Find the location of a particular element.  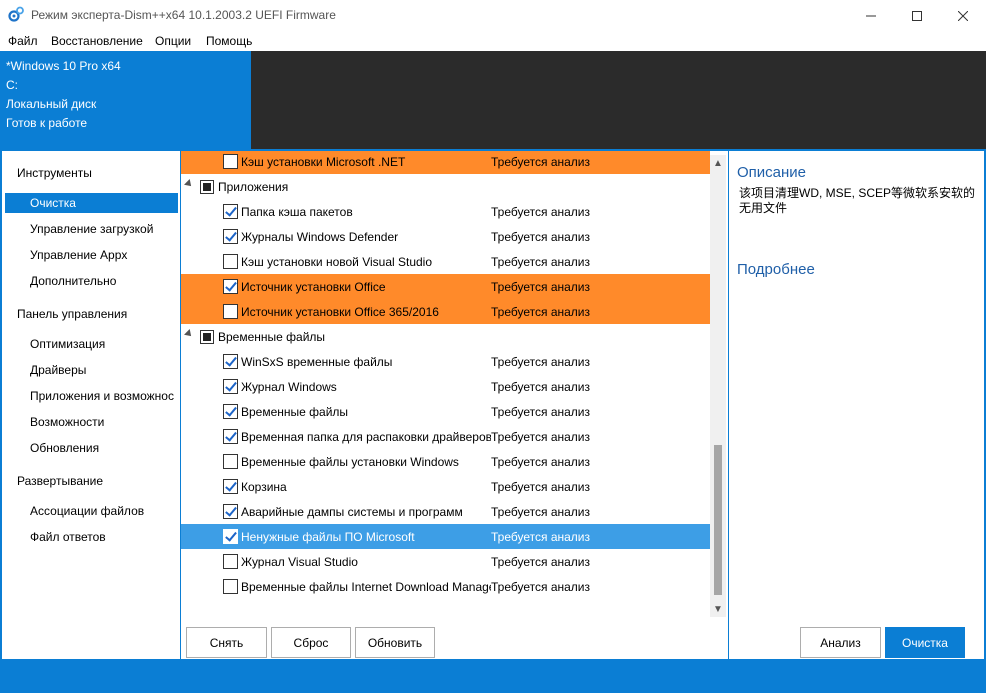

item-label: WinSxS временные файлы is located at coordinates (317, 362).